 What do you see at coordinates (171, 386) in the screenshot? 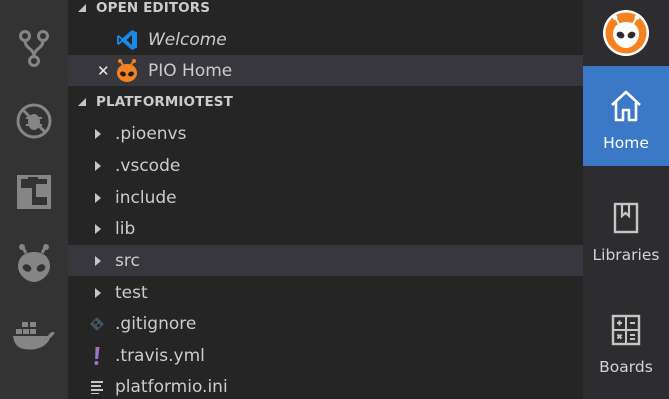
I see `file-label: platformio.ini` at bounding box center [171, 386].